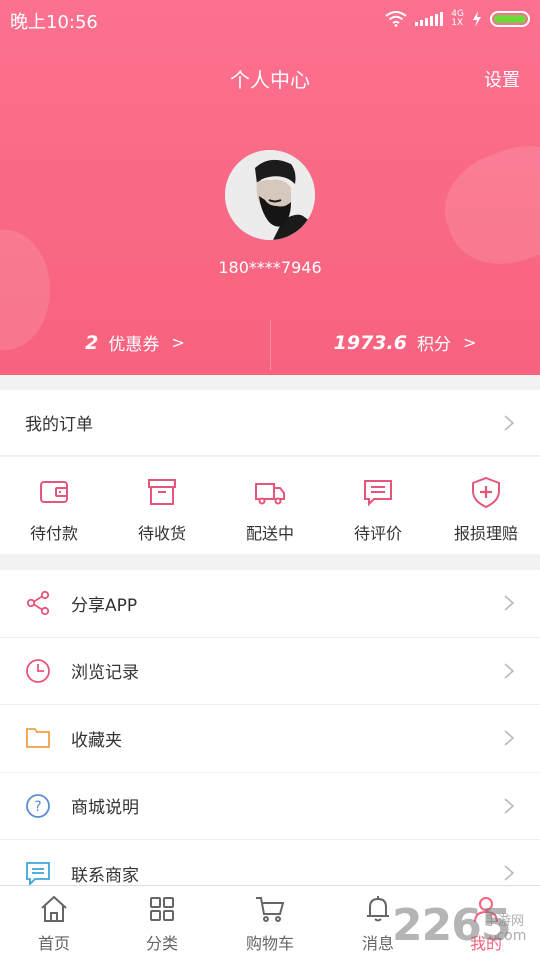 The width and height of the screenshot is (540, 960). Describe the element at coordinates (269, 533) in the screenshot. I see `order-status-label: 配送中` at that location.